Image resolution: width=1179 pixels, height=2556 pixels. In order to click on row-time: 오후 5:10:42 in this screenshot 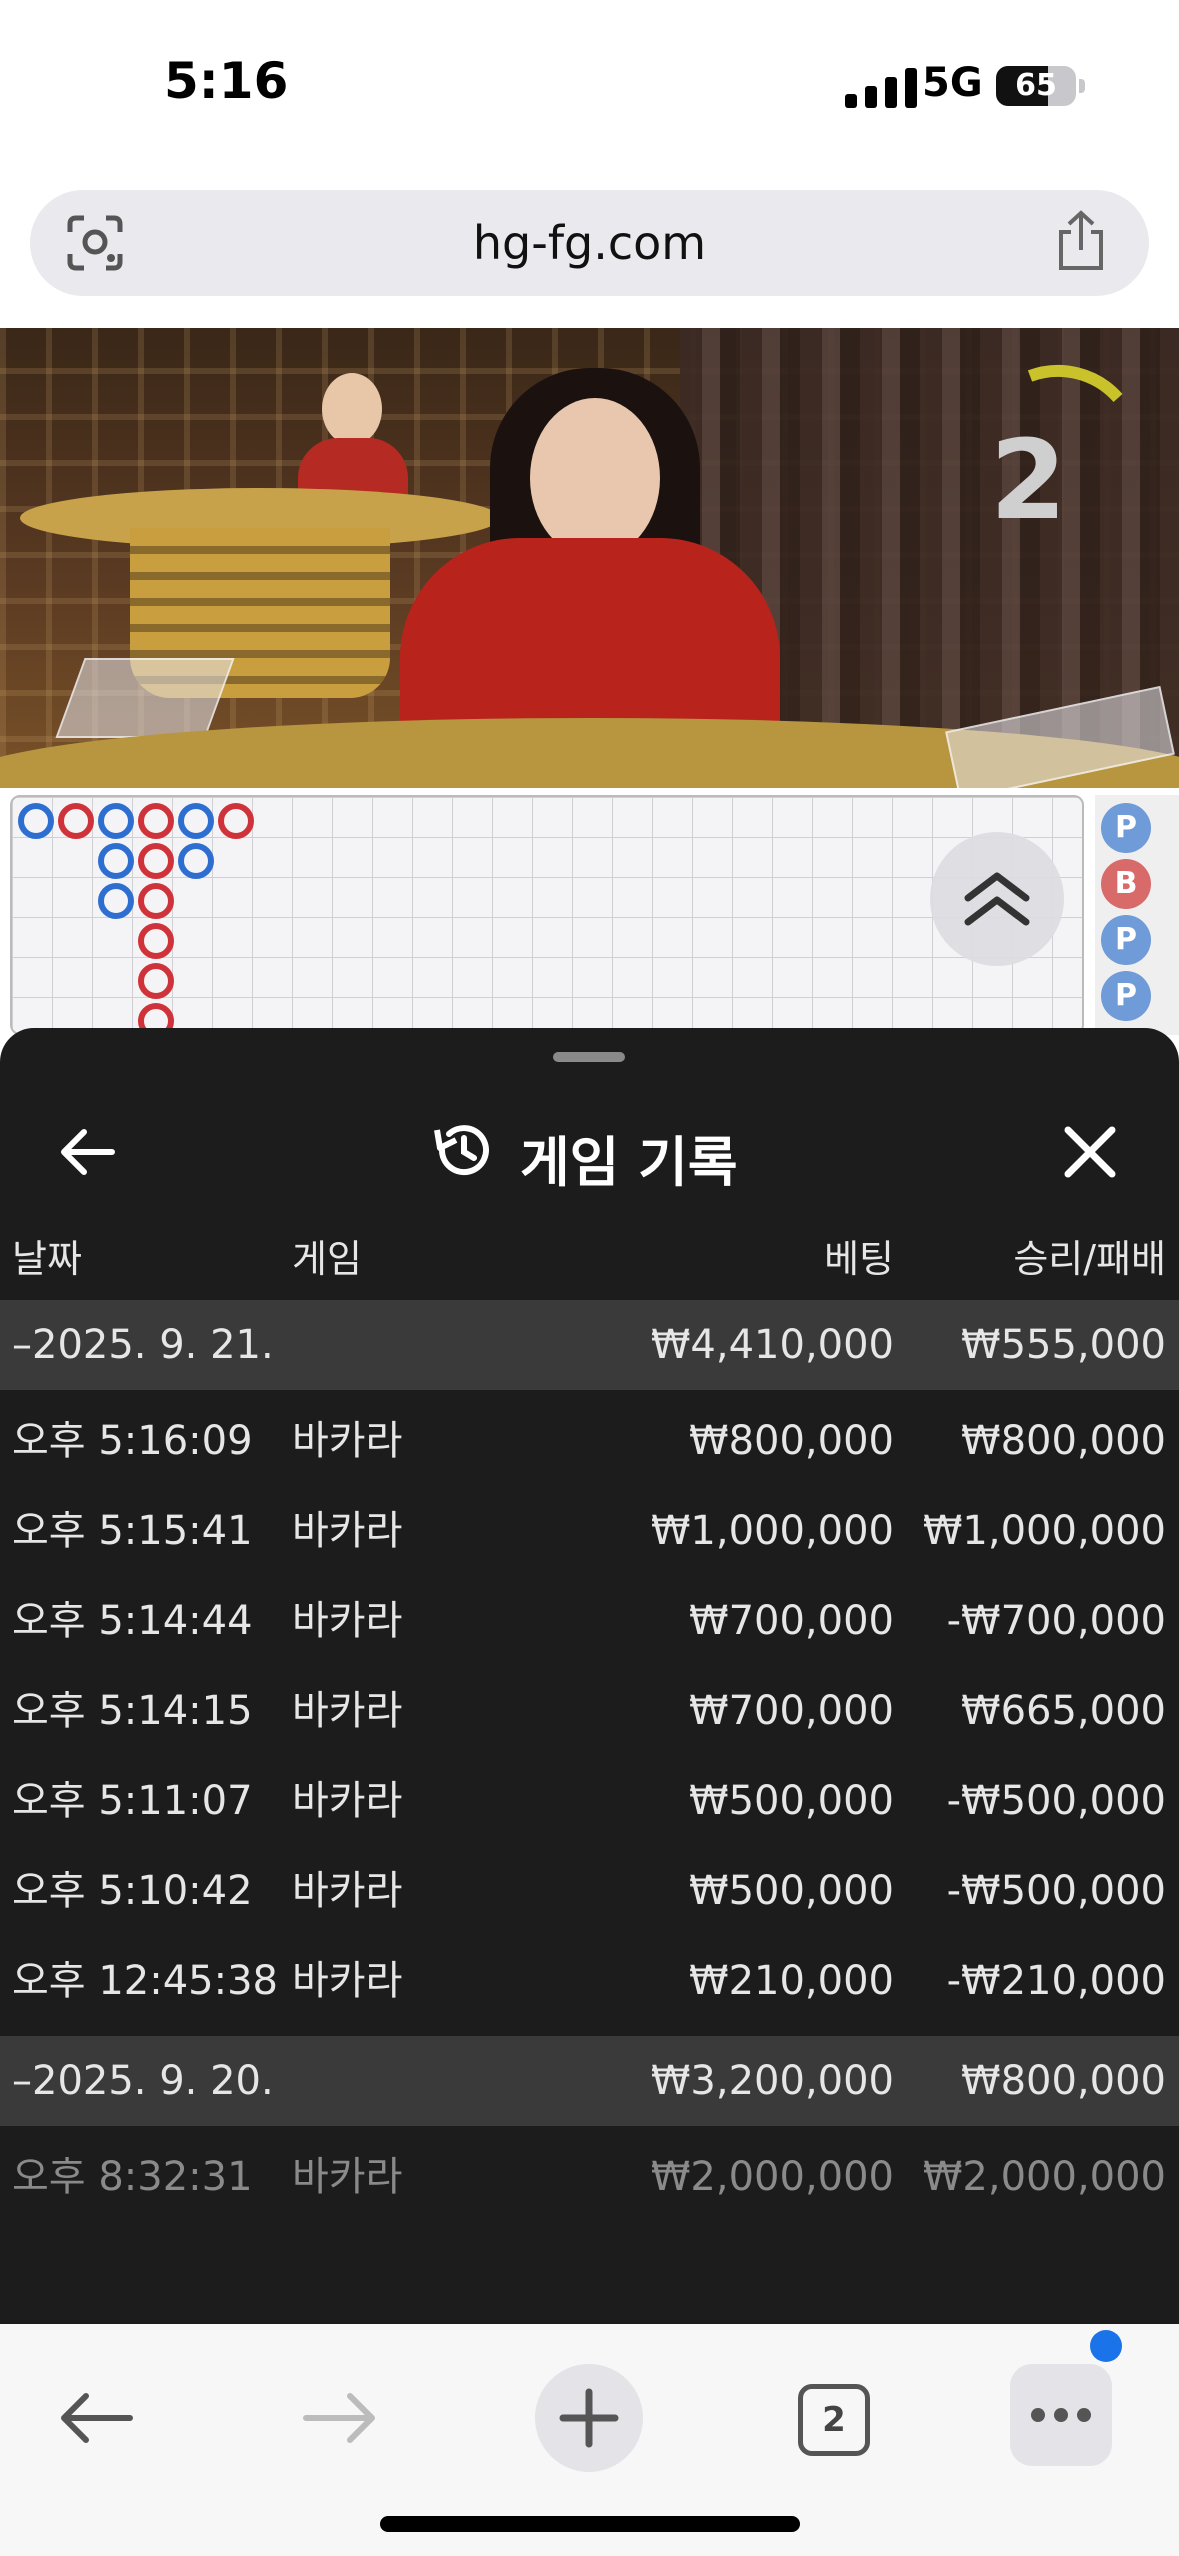, I will do `click(132, 1891)`.